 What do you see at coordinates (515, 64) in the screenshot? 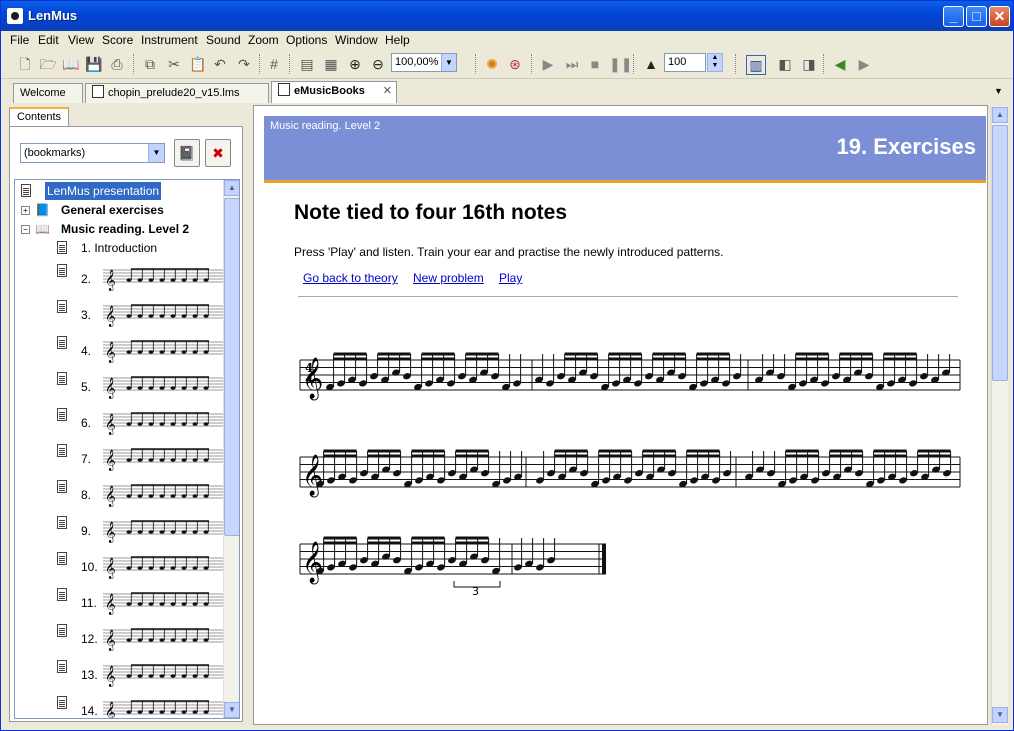
I see `midi-icon: ⊛` at bounding box center [515, 64].